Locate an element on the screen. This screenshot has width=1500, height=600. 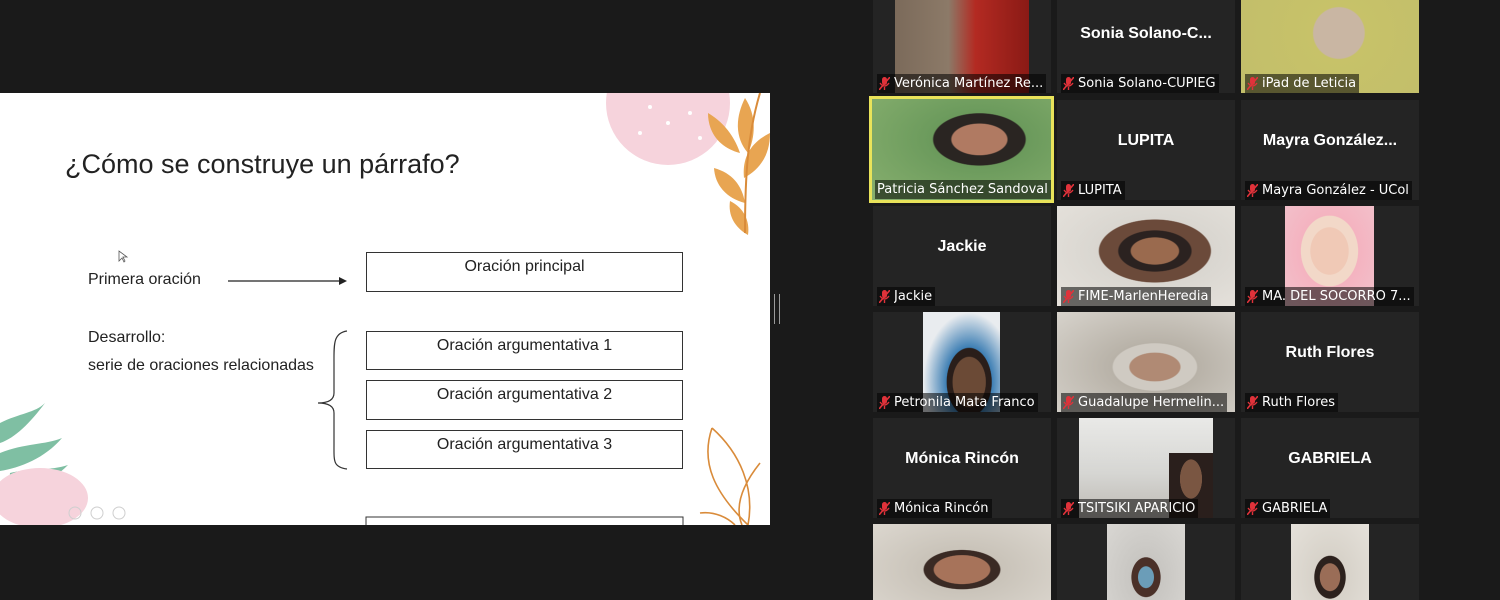
participant-name-label: TSITSIKI APARICIO is located at coordinates (1130, 508).